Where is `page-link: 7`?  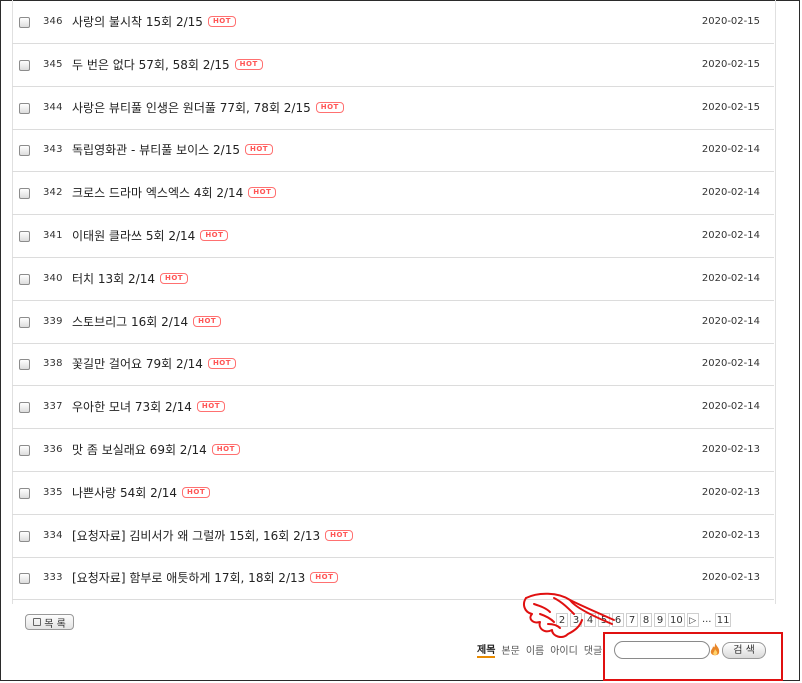 page-link: 7 is located at coordinates (632, 620).